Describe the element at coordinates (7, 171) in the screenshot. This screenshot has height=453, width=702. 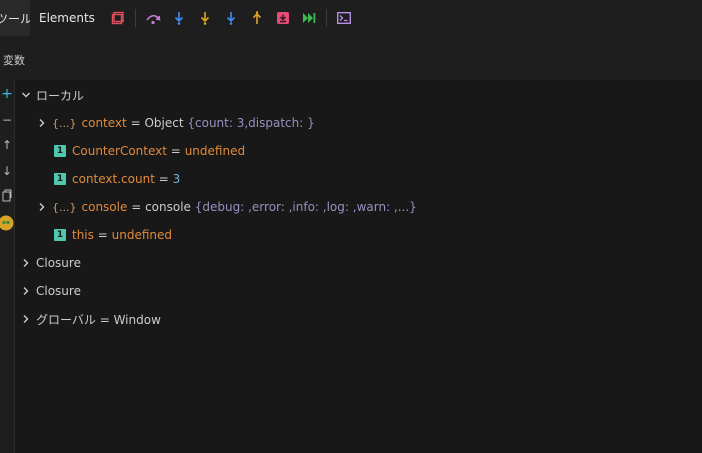
I see `move-down-button: ↓` at that location.